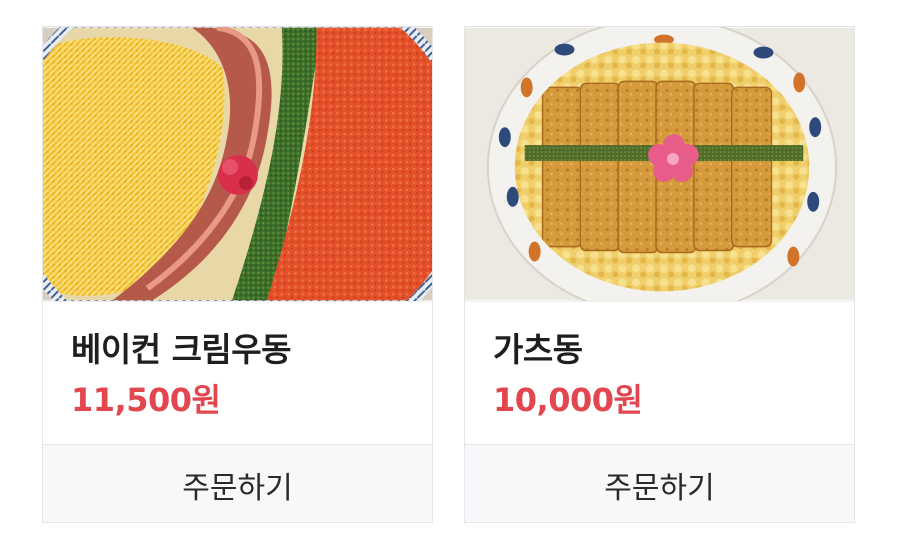  What do you see at coordinates (568, 400) in the screenshot?
I see `menu-price: 10,000원` at bounding box center [568, 400].